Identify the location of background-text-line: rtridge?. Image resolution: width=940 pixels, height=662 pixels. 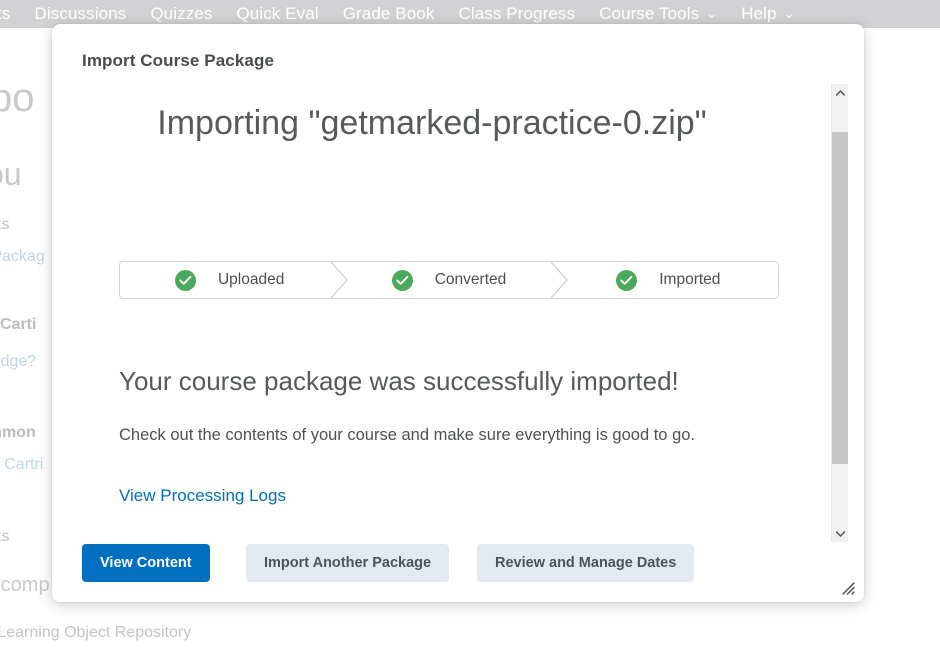
(18, 361).